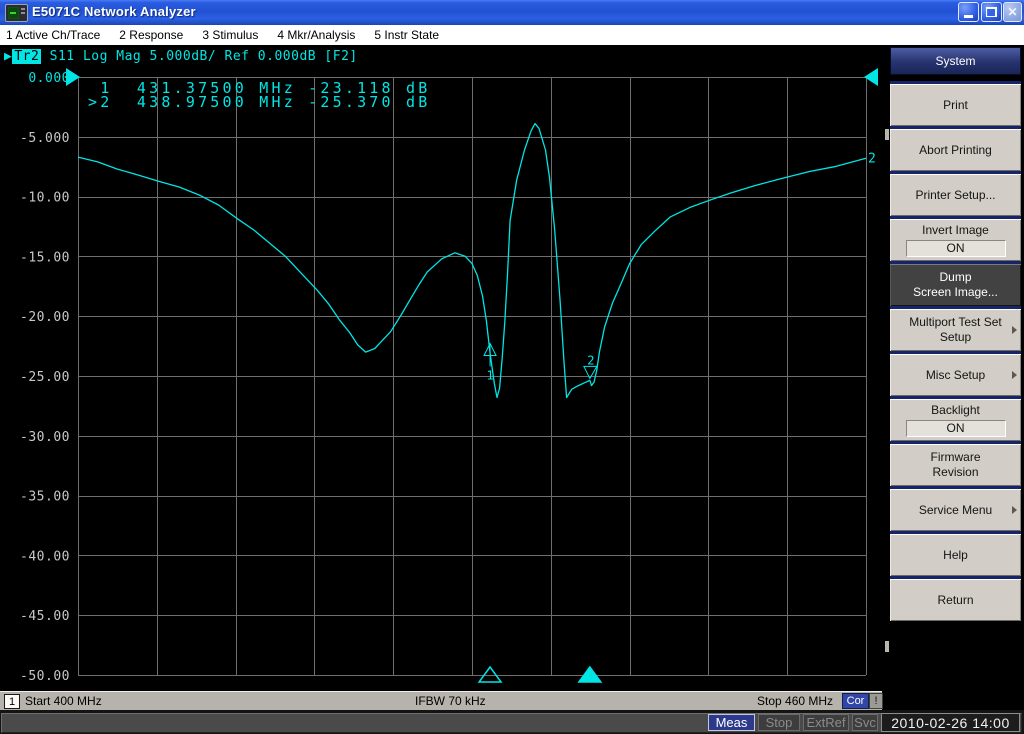 The width and height of the screenshot is (1024, 734). I want to click on menu-response: 2 Response, so click(151, 35).